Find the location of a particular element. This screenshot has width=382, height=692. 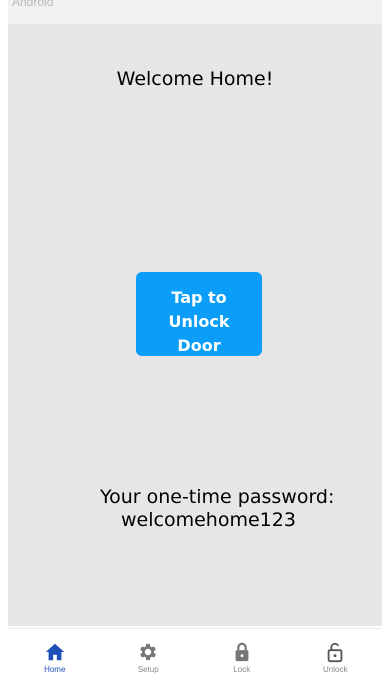

home-icon is located at coordinates (54, 652).